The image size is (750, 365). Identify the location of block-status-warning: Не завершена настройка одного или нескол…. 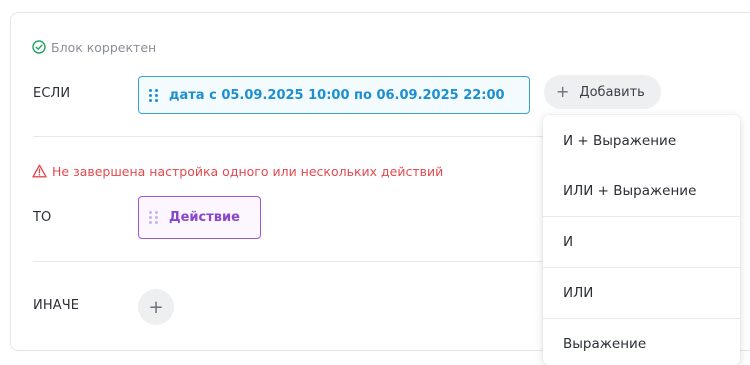
(237, 171).